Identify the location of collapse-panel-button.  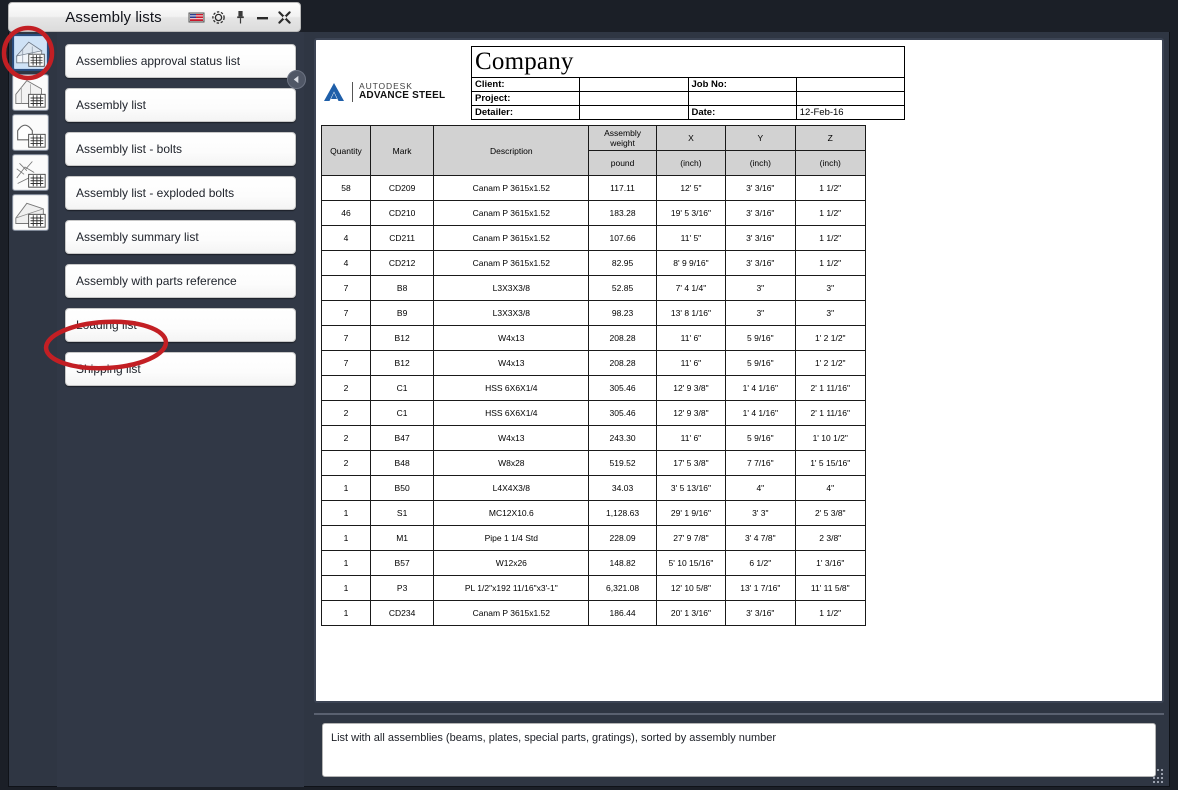
(296, 79).